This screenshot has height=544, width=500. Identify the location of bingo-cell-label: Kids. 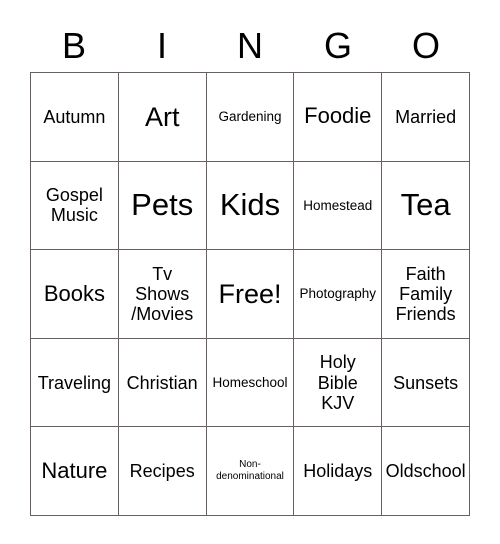
(250, 205).